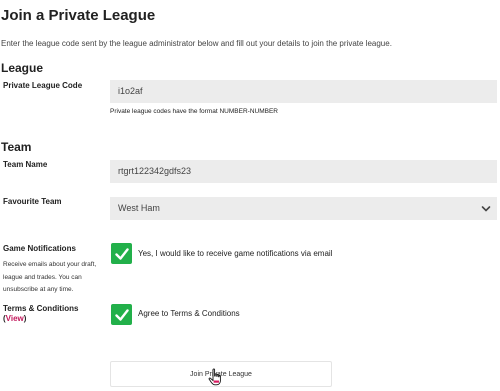  What do you see at coordinates (139, 208) in the screenshot?
I see `favourite-team-value: West Ham` at bounding box center [139, 208].